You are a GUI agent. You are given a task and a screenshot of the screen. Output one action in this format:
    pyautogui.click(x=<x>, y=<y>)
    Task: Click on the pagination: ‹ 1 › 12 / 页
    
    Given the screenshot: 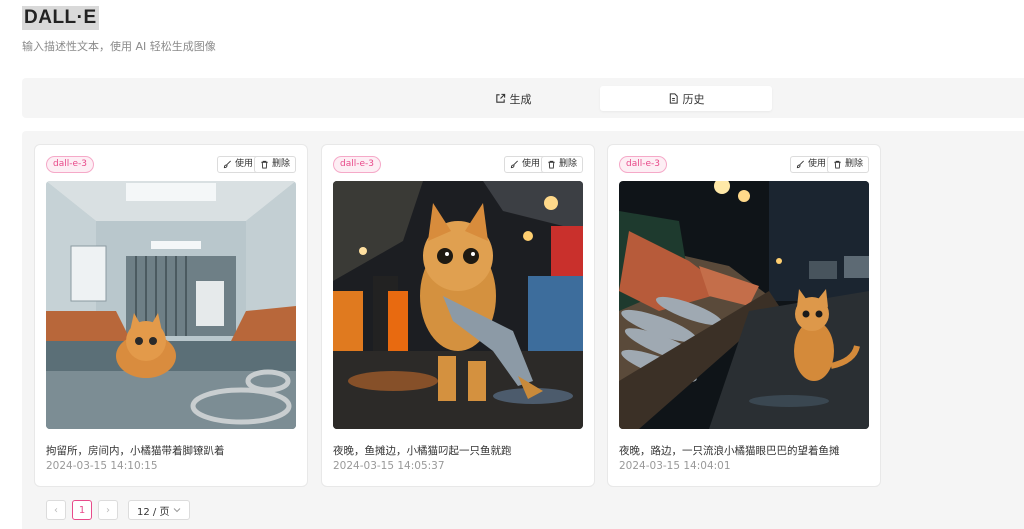 What is the action you would take?
    pyautogui.click(x=118, y=510)
    